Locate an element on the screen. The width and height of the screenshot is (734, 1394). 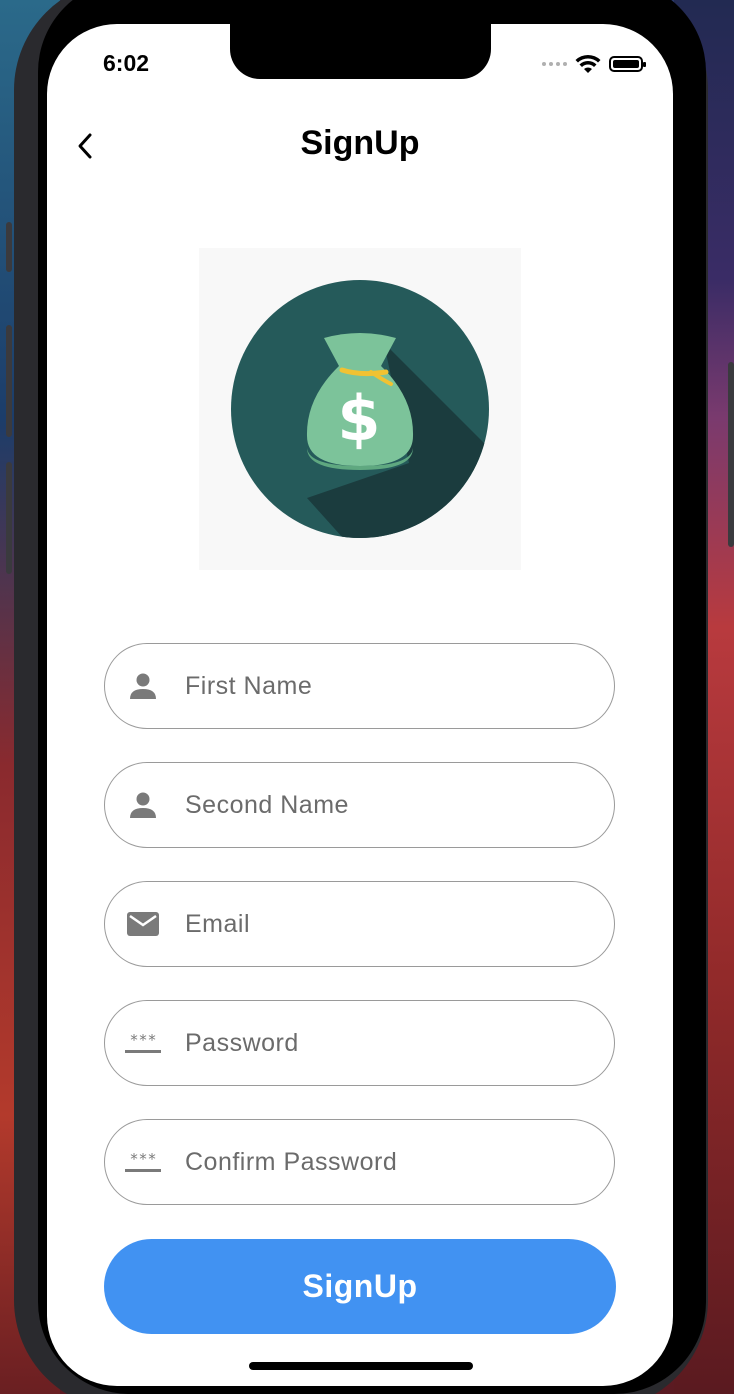
mail-icon is located at coordinates (143, 924).